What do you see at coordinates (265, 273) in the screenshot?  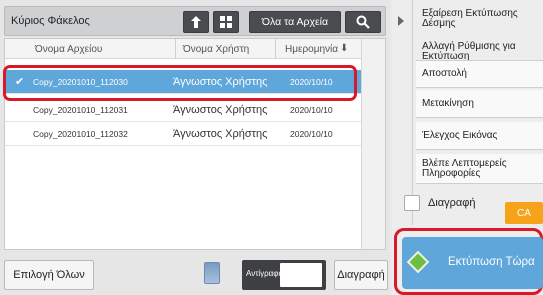 I see `copies-label: Αντίγραφα` at bounding box center [265, 273].